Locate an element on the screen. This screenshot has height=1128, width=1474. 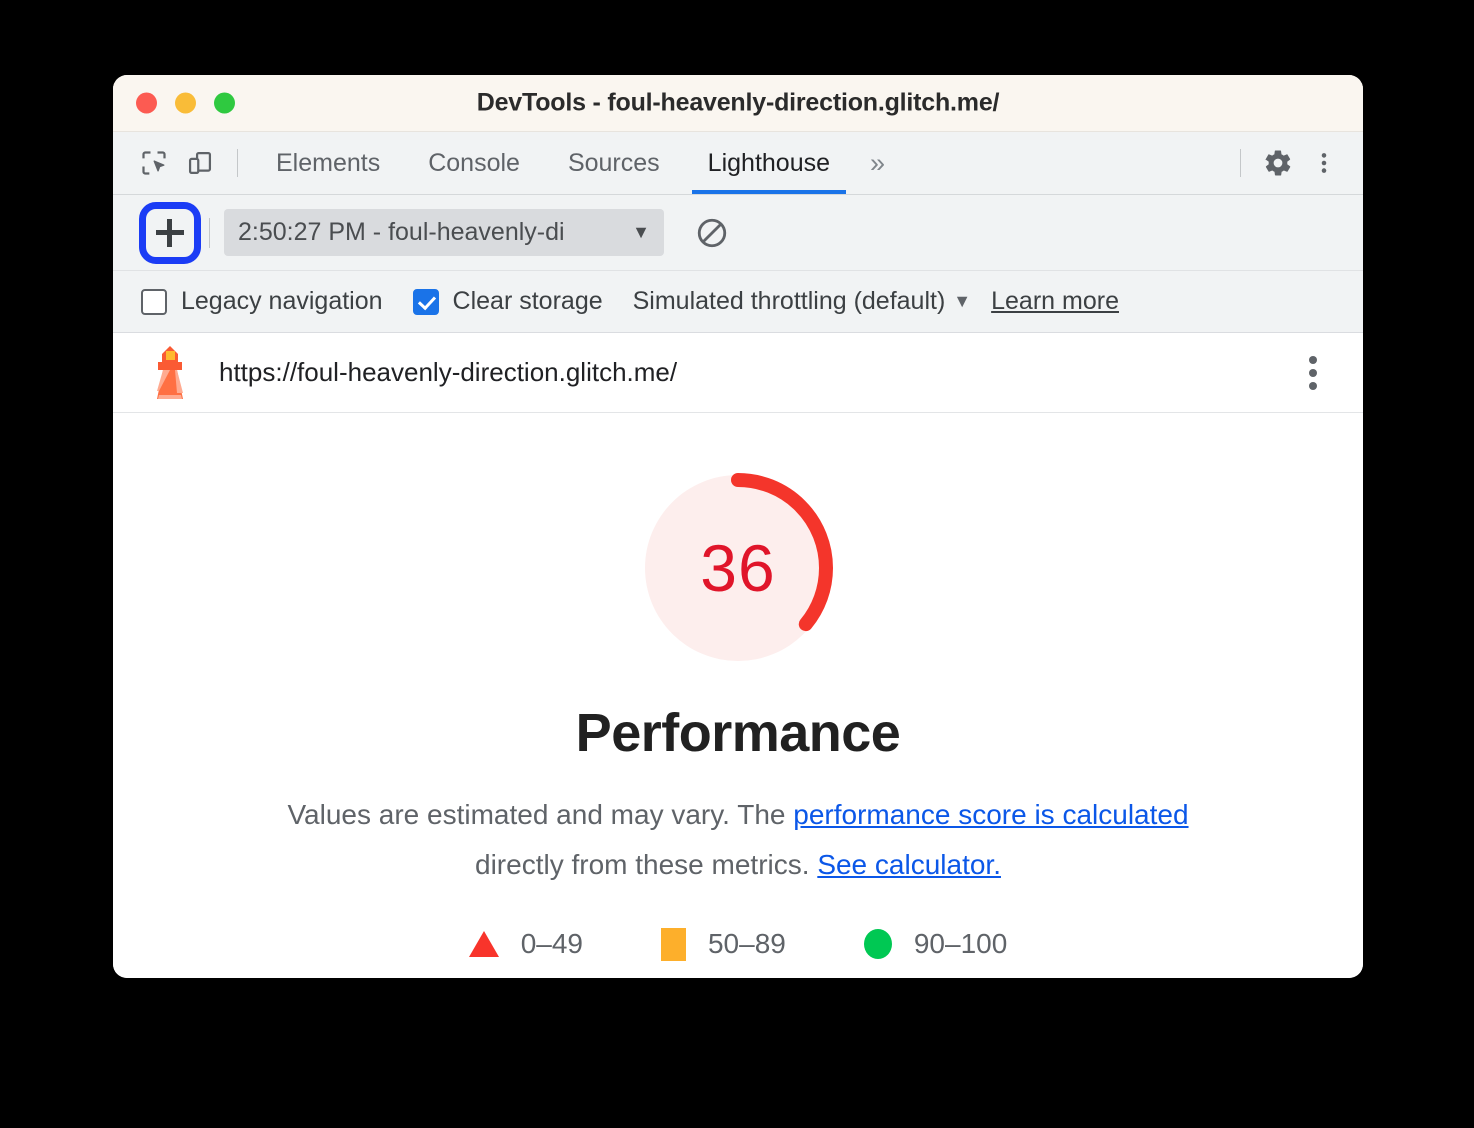
tab-lighthouse: Lighthouse is located at coordinates (769, 163).